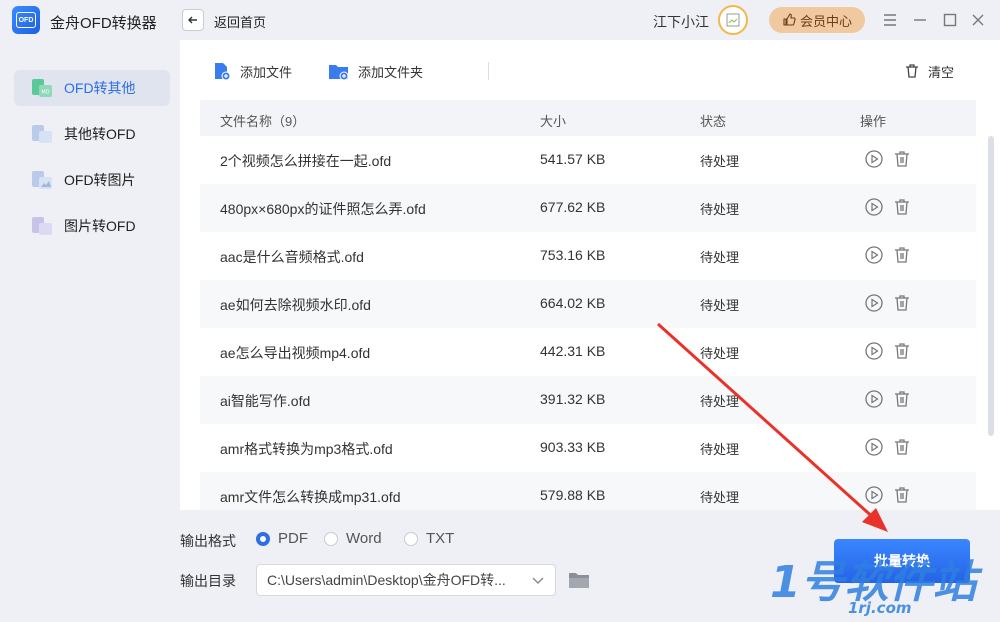 Image resolution: width=1000 pixels, height=622 pixels. What do you see at coordinates (573, 207) in the screenshot?
I see `file-size: 677.62 KB` at bounding box center [573, 207].